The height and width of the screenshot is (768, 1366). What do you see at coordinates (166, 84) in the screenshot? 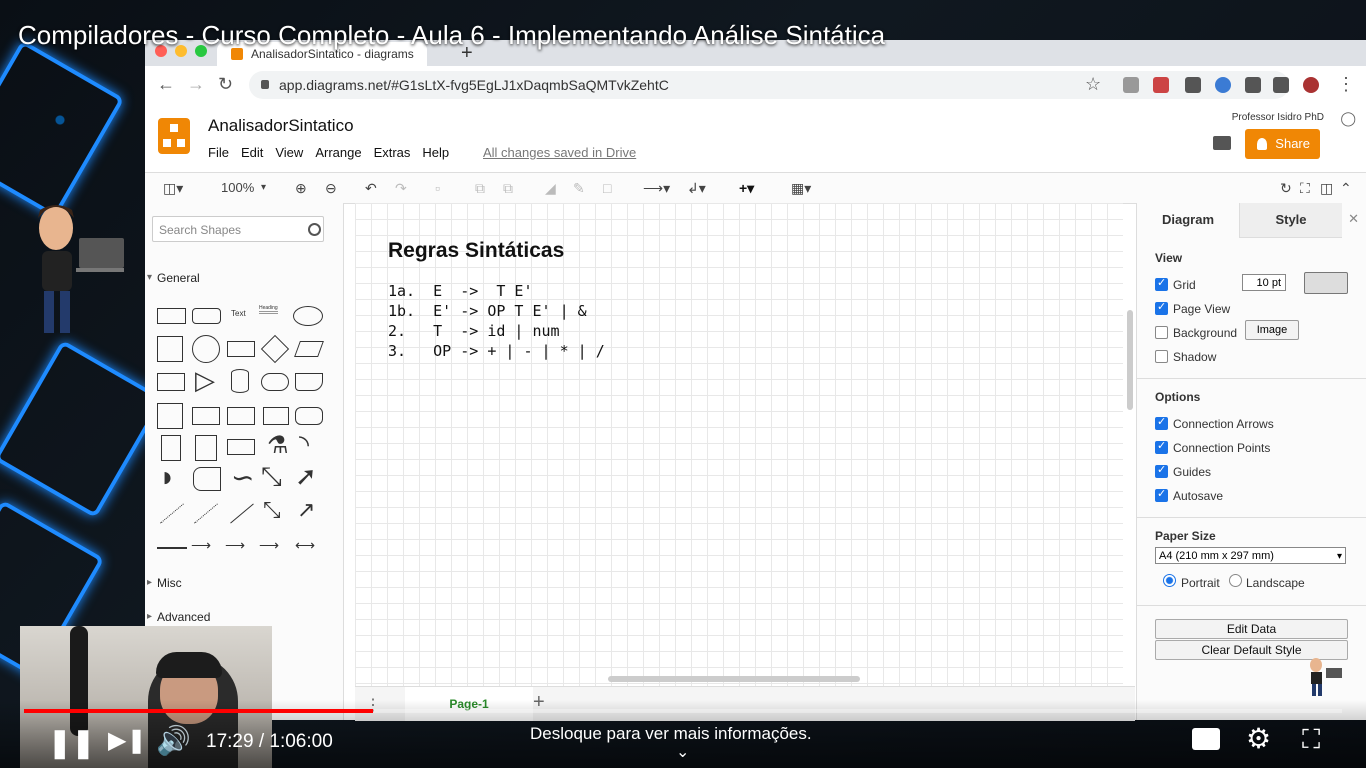
I see `back-arrow-icon: ←` at bounding box center [166, 84].